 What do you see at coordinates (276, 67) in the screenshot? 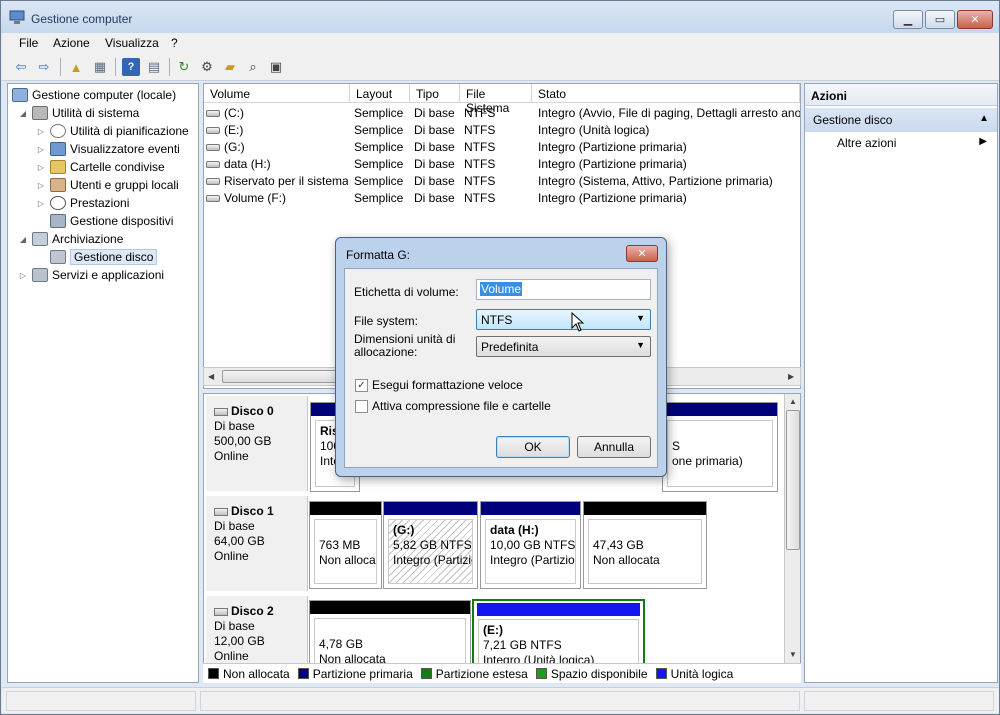
I see `properties-icon: ▣` at bounding box center [276, 67].